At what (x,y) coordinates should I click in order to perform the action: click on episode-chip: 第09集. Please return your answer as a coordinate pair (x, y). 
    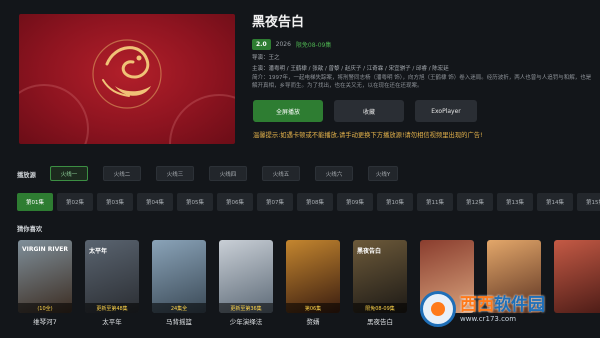
    Looking at the image, I should click on (355, 202).